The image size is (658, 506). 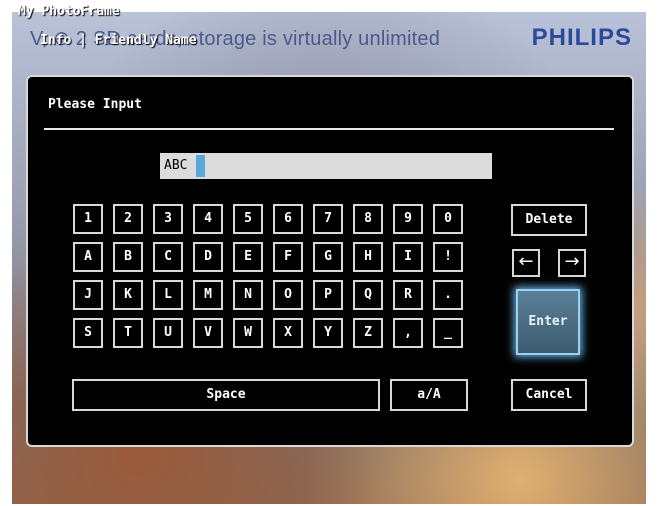 What do you see at coordinates (288, 219) in the screenshot?
I see `key-r1-c6: 6` at bounding box center [288, 219].